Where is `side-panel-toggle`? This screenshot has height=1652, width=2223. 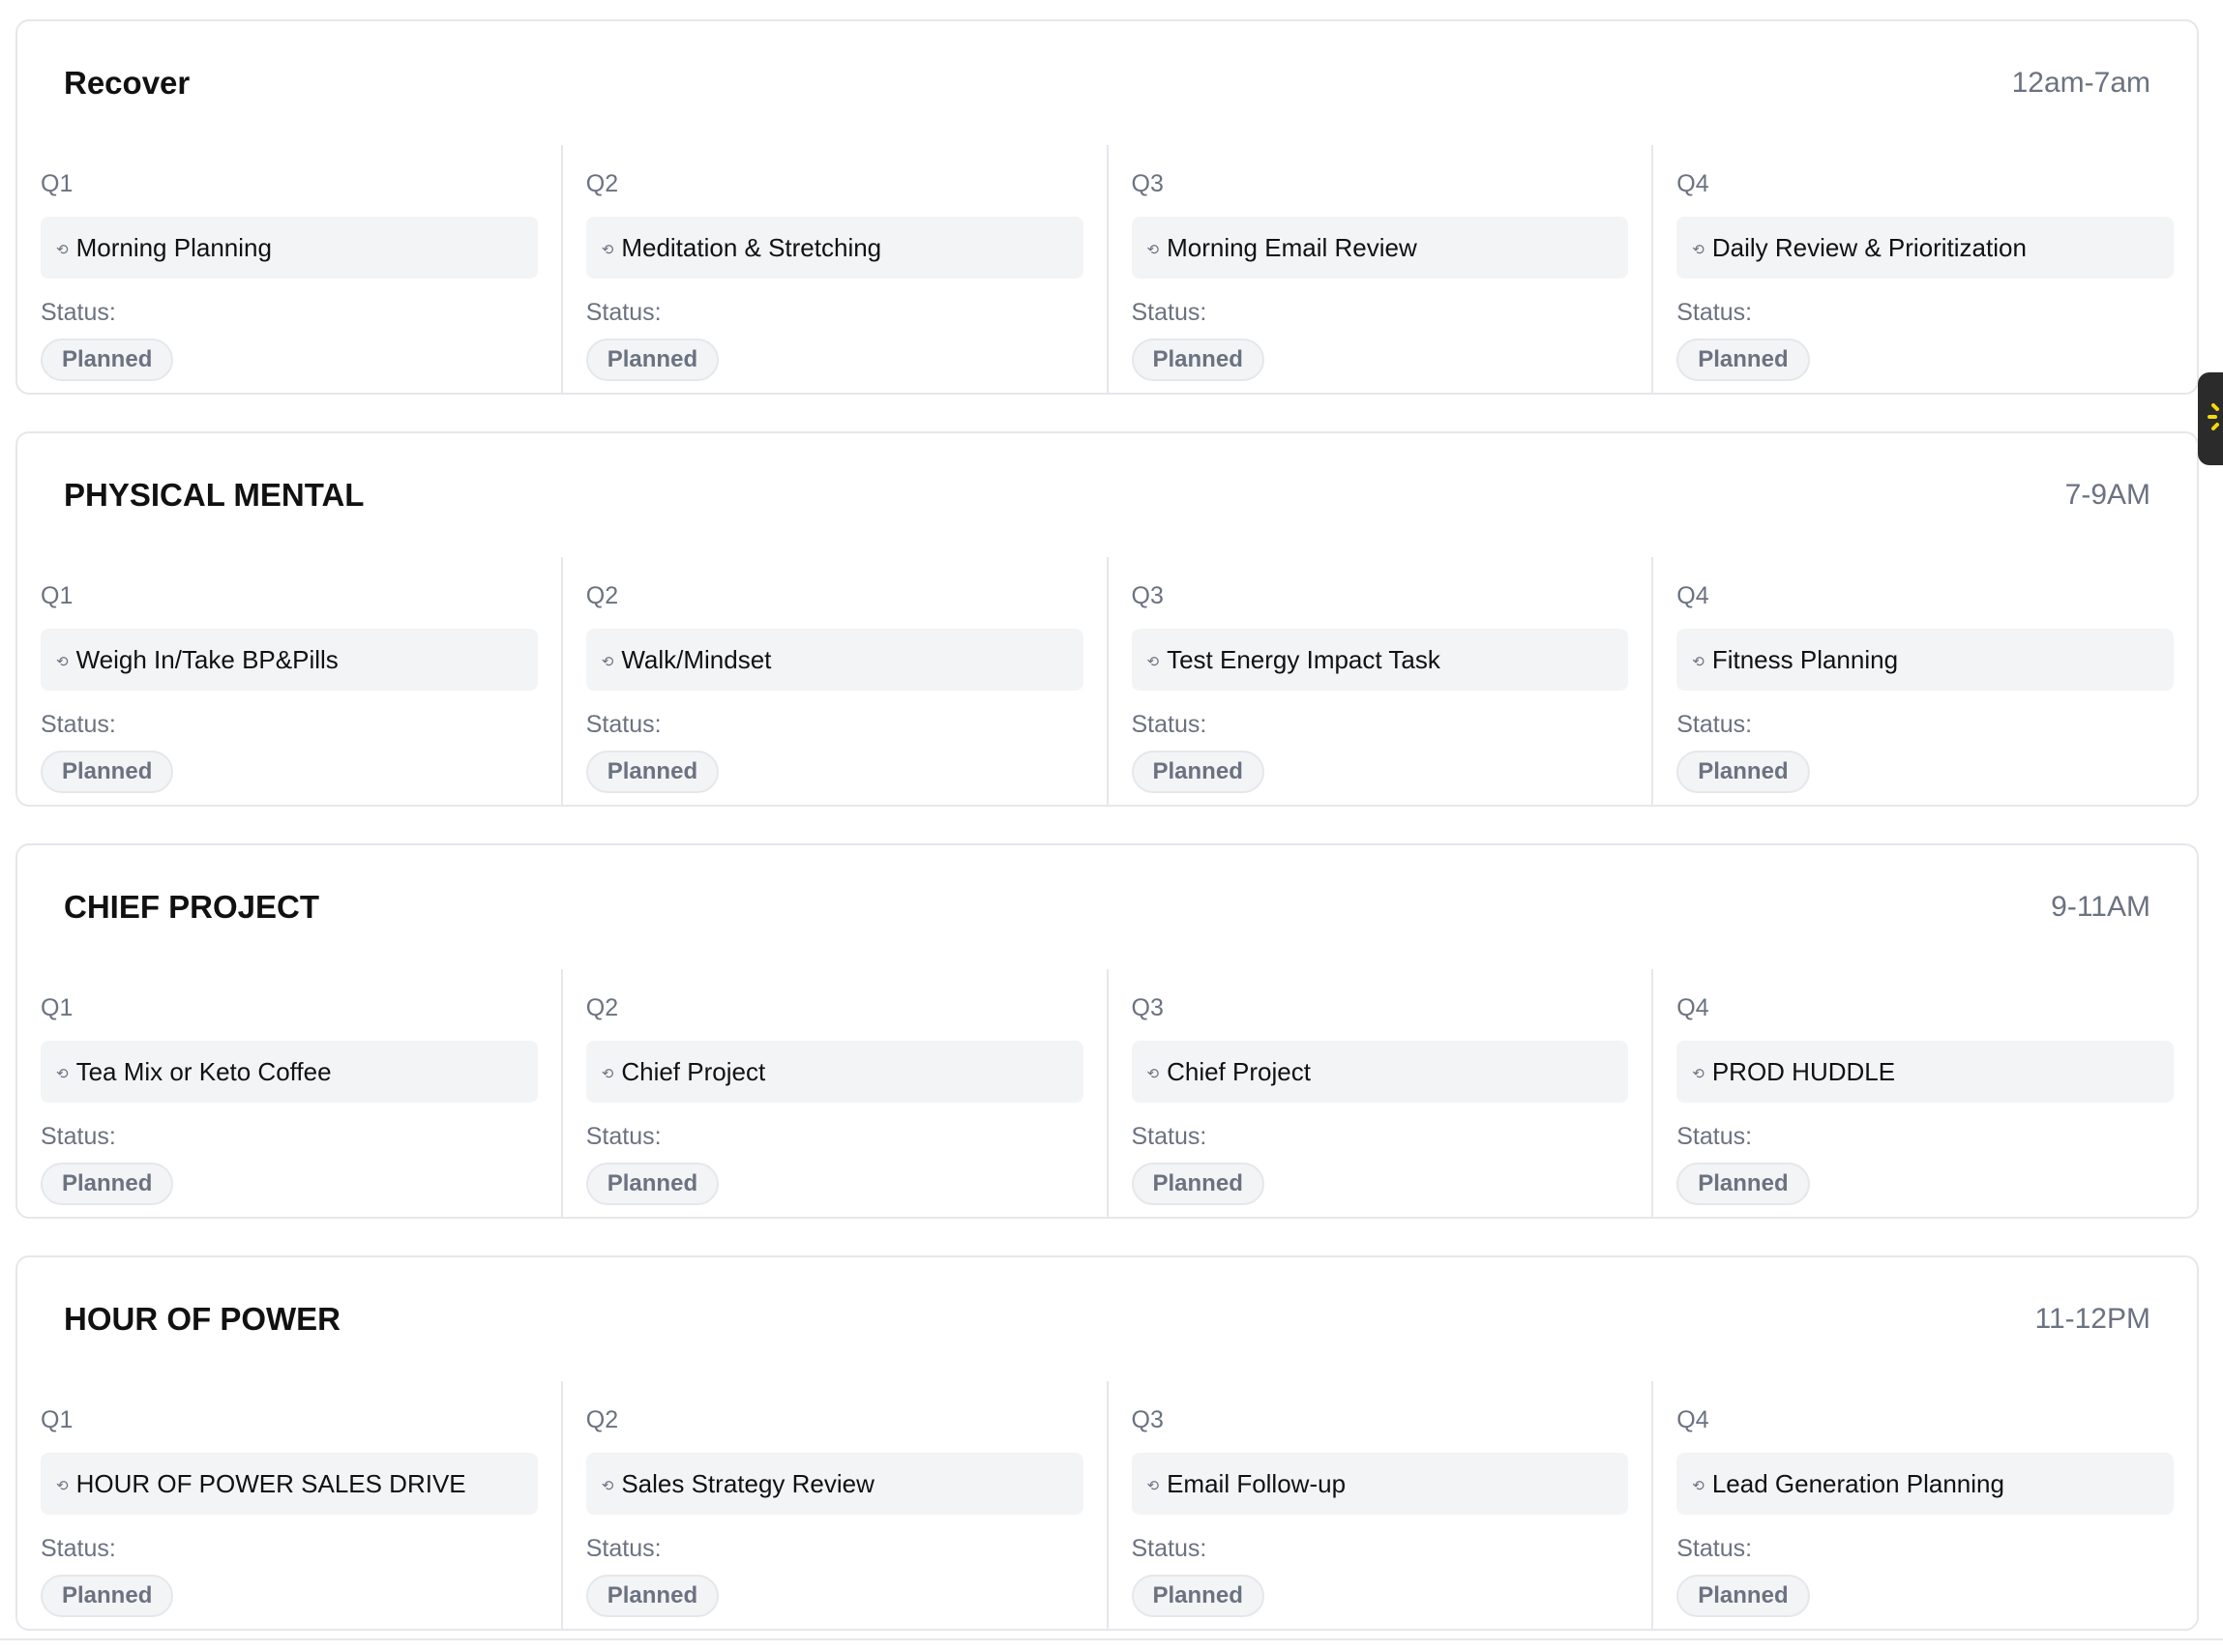
side-panel-toggle is located at coordinates (2210, 418).